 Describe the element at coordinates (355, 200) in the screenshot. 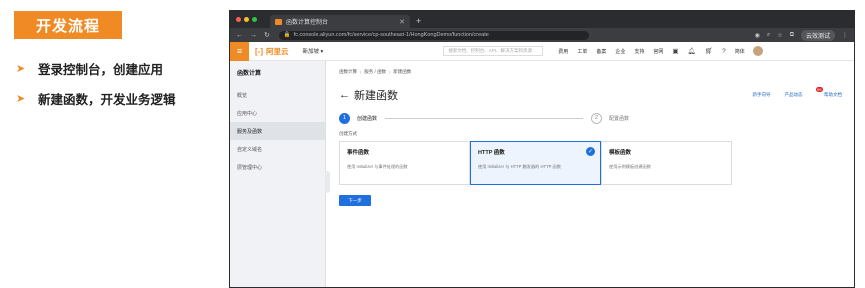

I see `next-step-button: 下一步` at that location.